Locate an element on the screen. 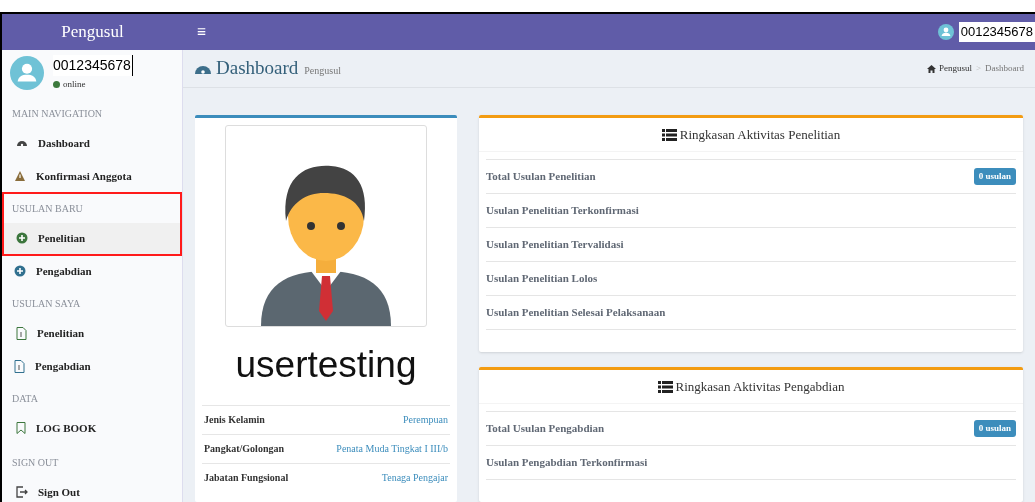  summary-row-label: Usulan Pengabdian Terkonfirmasi is located at coordinates (567, 462).